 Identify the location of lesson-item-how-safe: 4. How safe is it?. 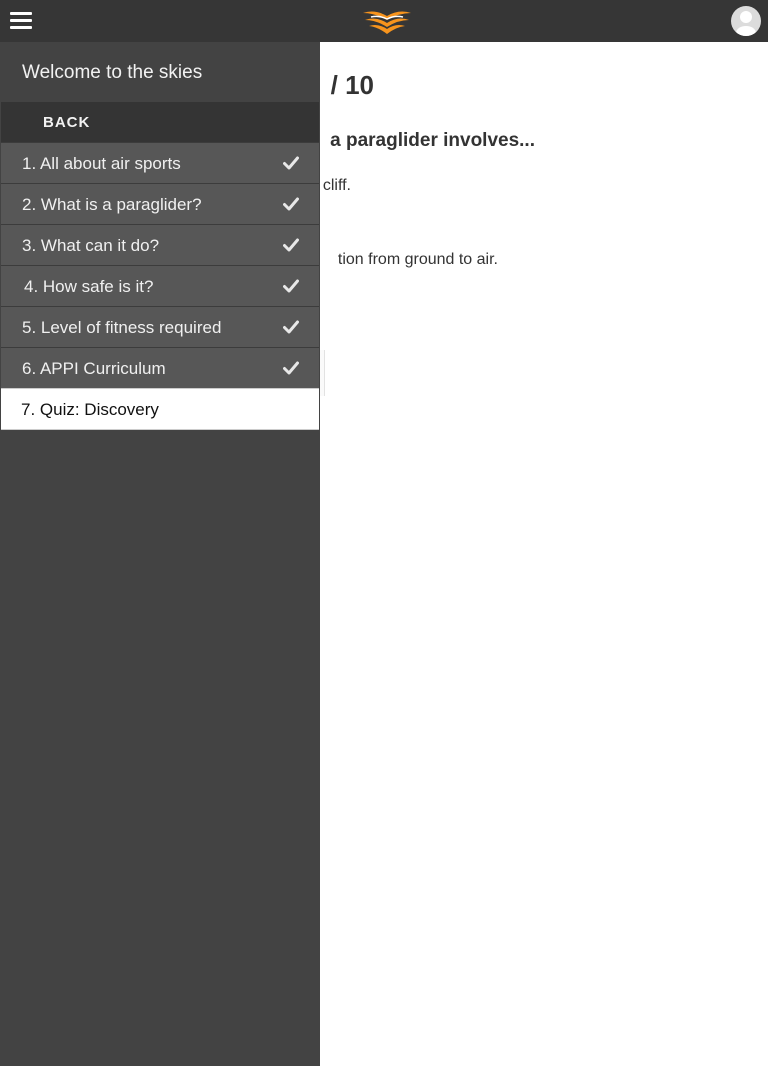
(160, 285).